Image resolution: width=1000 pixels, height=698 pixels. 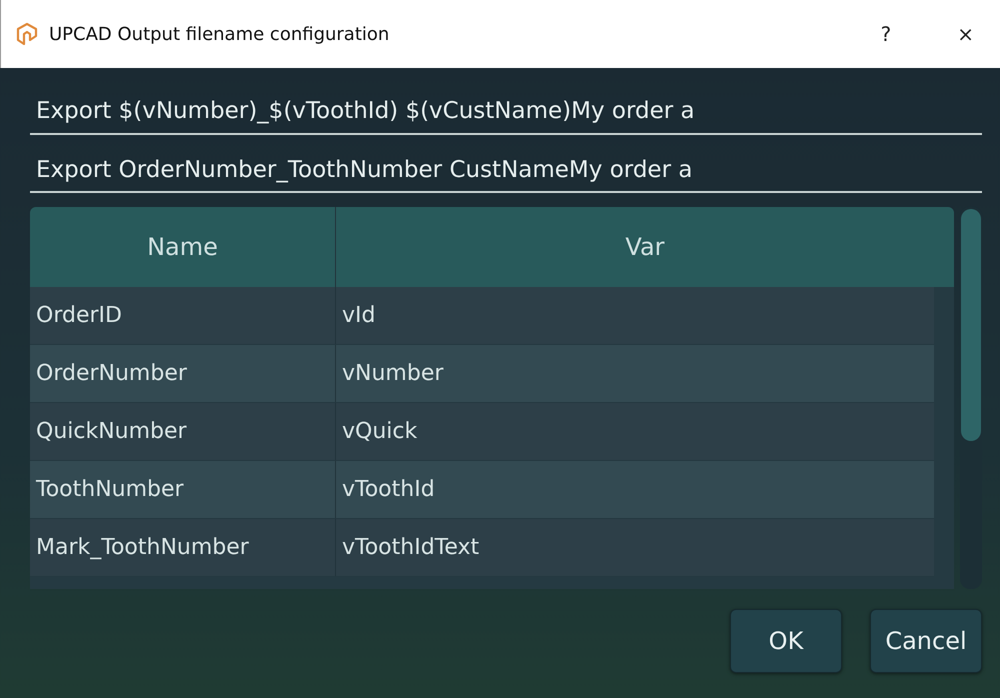 I want to click on cancel-button: Cancel, so click(x=926, y=641).